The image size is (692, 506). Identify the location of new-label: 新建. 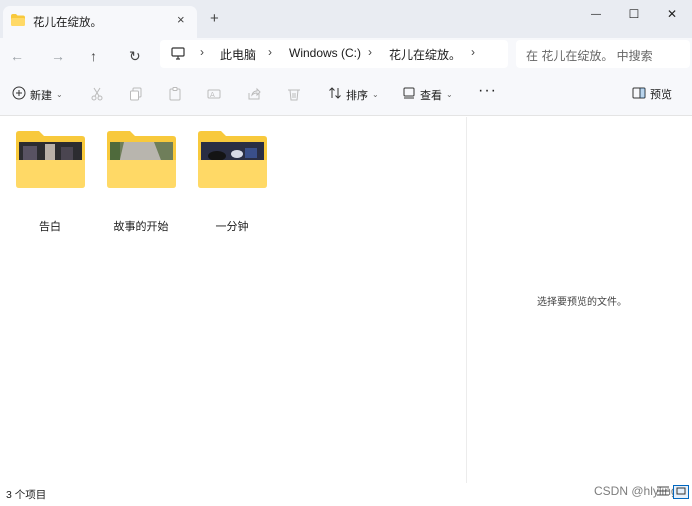
(41, 95).